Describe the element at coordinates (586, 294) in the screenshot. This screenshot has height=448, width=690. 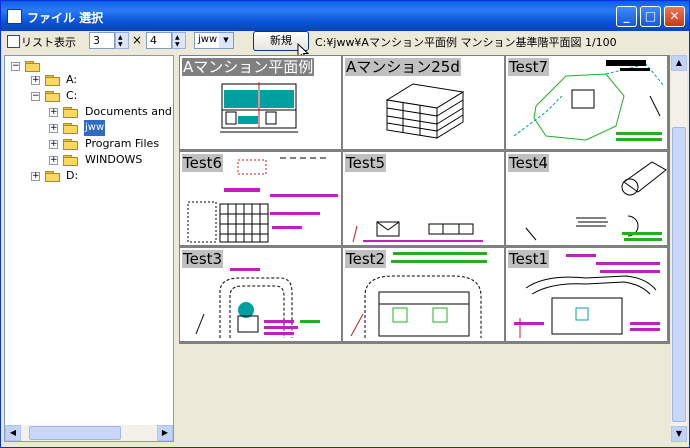
I see `thumbnail-test1: Test1` at that location.